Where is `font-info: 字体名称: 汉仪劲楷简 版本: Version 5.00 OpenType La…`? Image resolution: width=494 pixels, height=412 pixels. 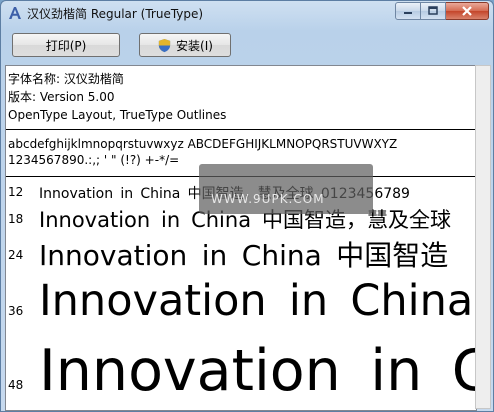
font-info: 字体名称: 汉仪劲楷简 版本: Version 5.00 OpenType La… is located at coordinates (117, 97).